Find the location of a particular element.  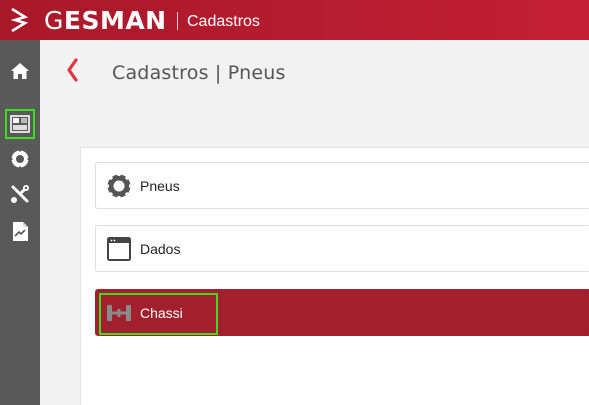

sidebar-item-tires is located at coordinates (20, 159).